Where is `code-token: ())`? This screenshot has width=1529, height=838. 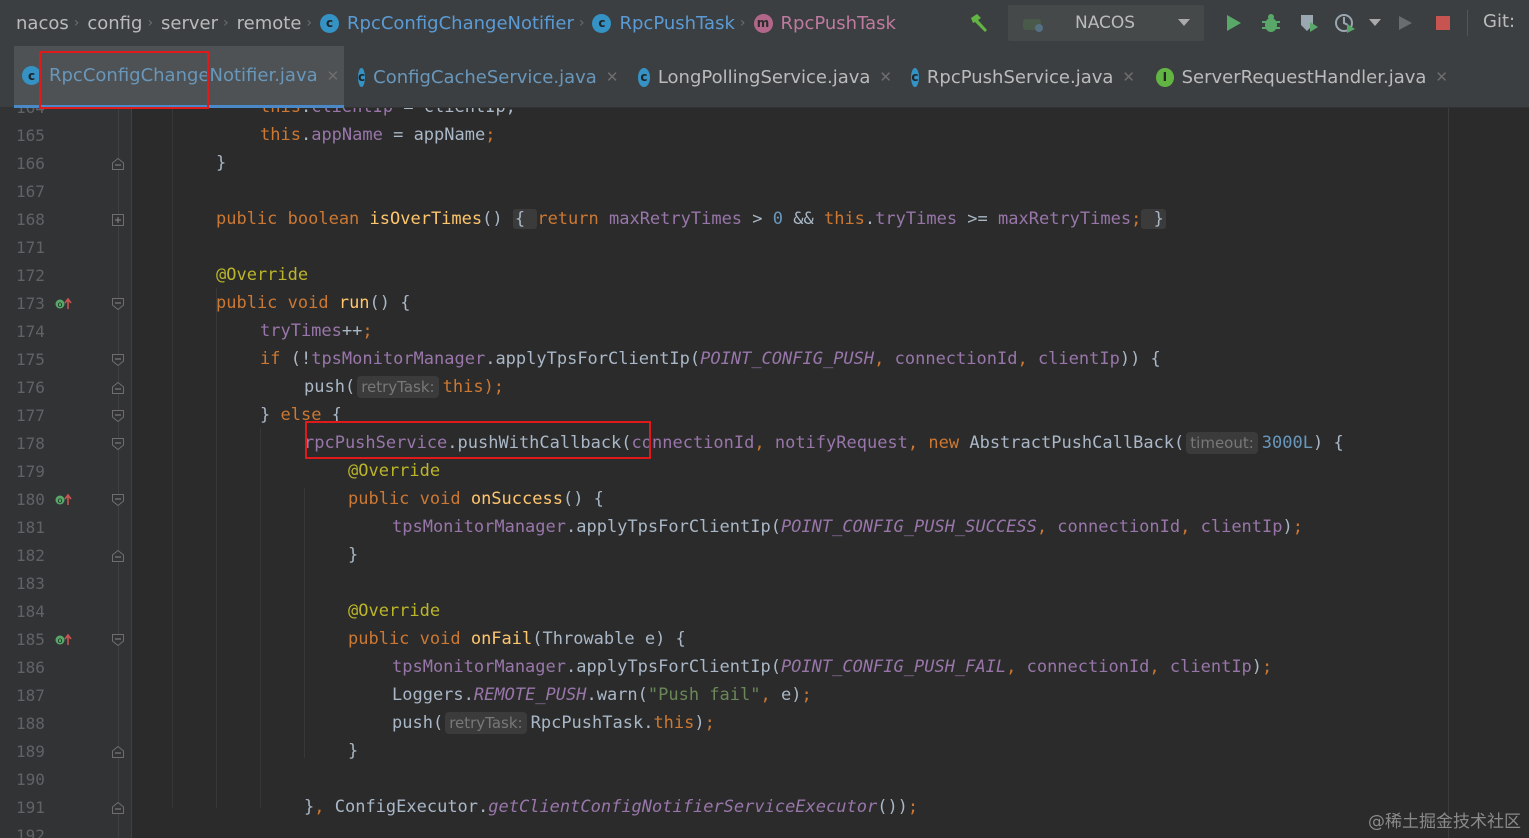
code-token: ()) is located at coordinates (892, 807).